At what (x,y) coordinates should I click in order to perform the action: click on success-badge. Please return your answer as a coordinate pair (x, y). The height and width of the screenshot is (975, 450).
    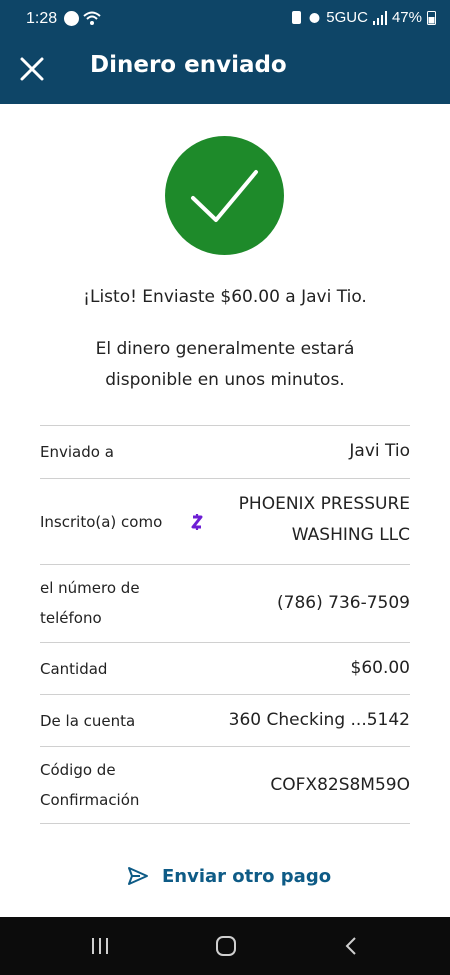
    Looking at the image, I should click on (224, 195).